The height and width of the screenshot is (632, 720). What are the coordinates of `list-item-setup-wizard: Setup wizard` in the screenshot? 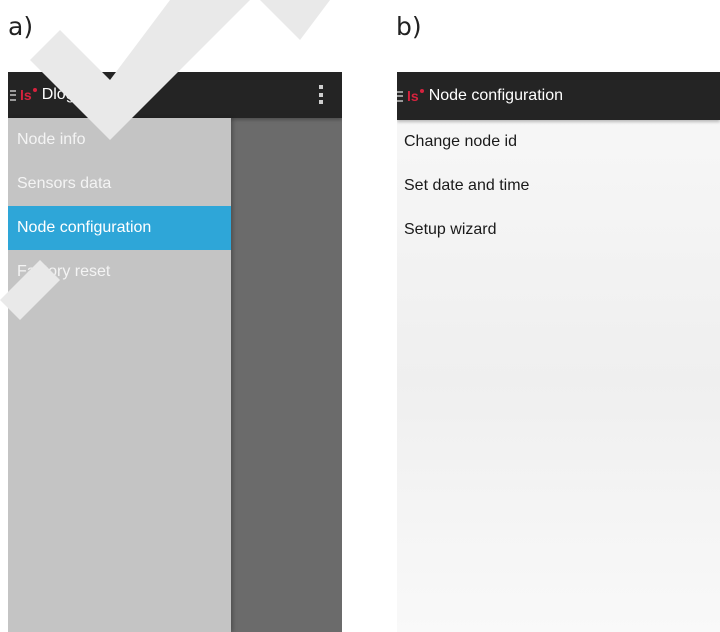 It's located at (558, 230).